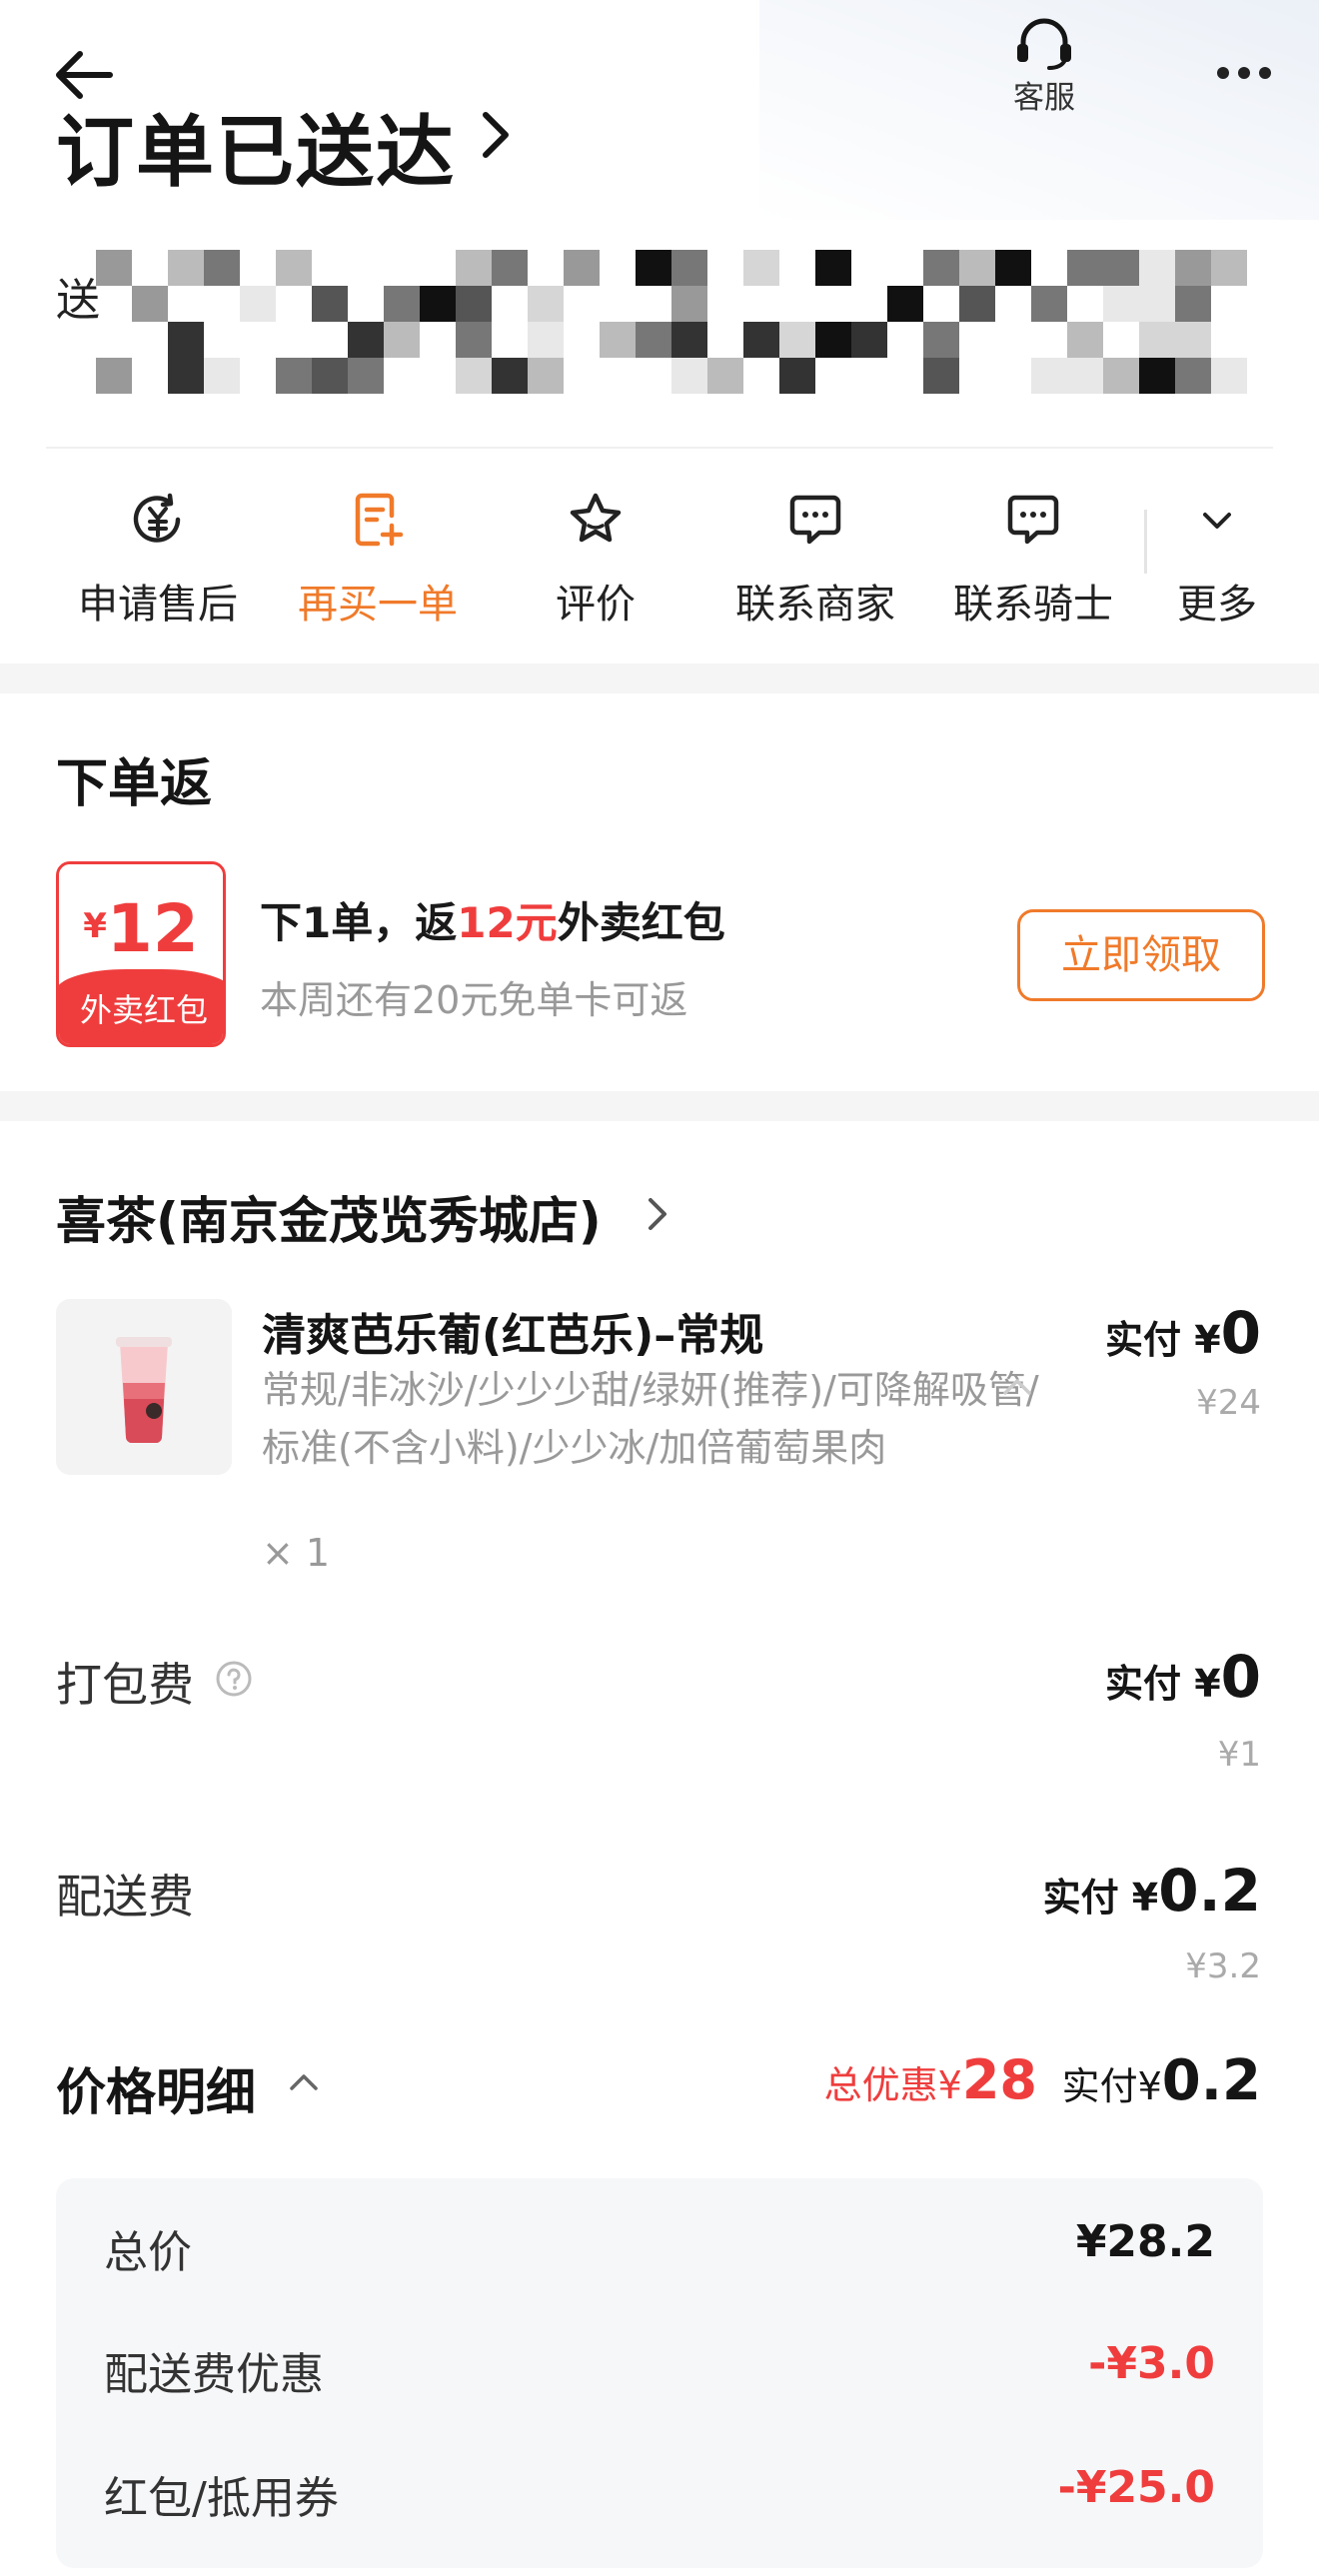 Image resolution: width=1319 pixels, height=2576 pixels. What do you see at coordinates (256, 146) in the screenshot?
I see `order-status-title: 订单已送达` at bounding box center [256, 146].